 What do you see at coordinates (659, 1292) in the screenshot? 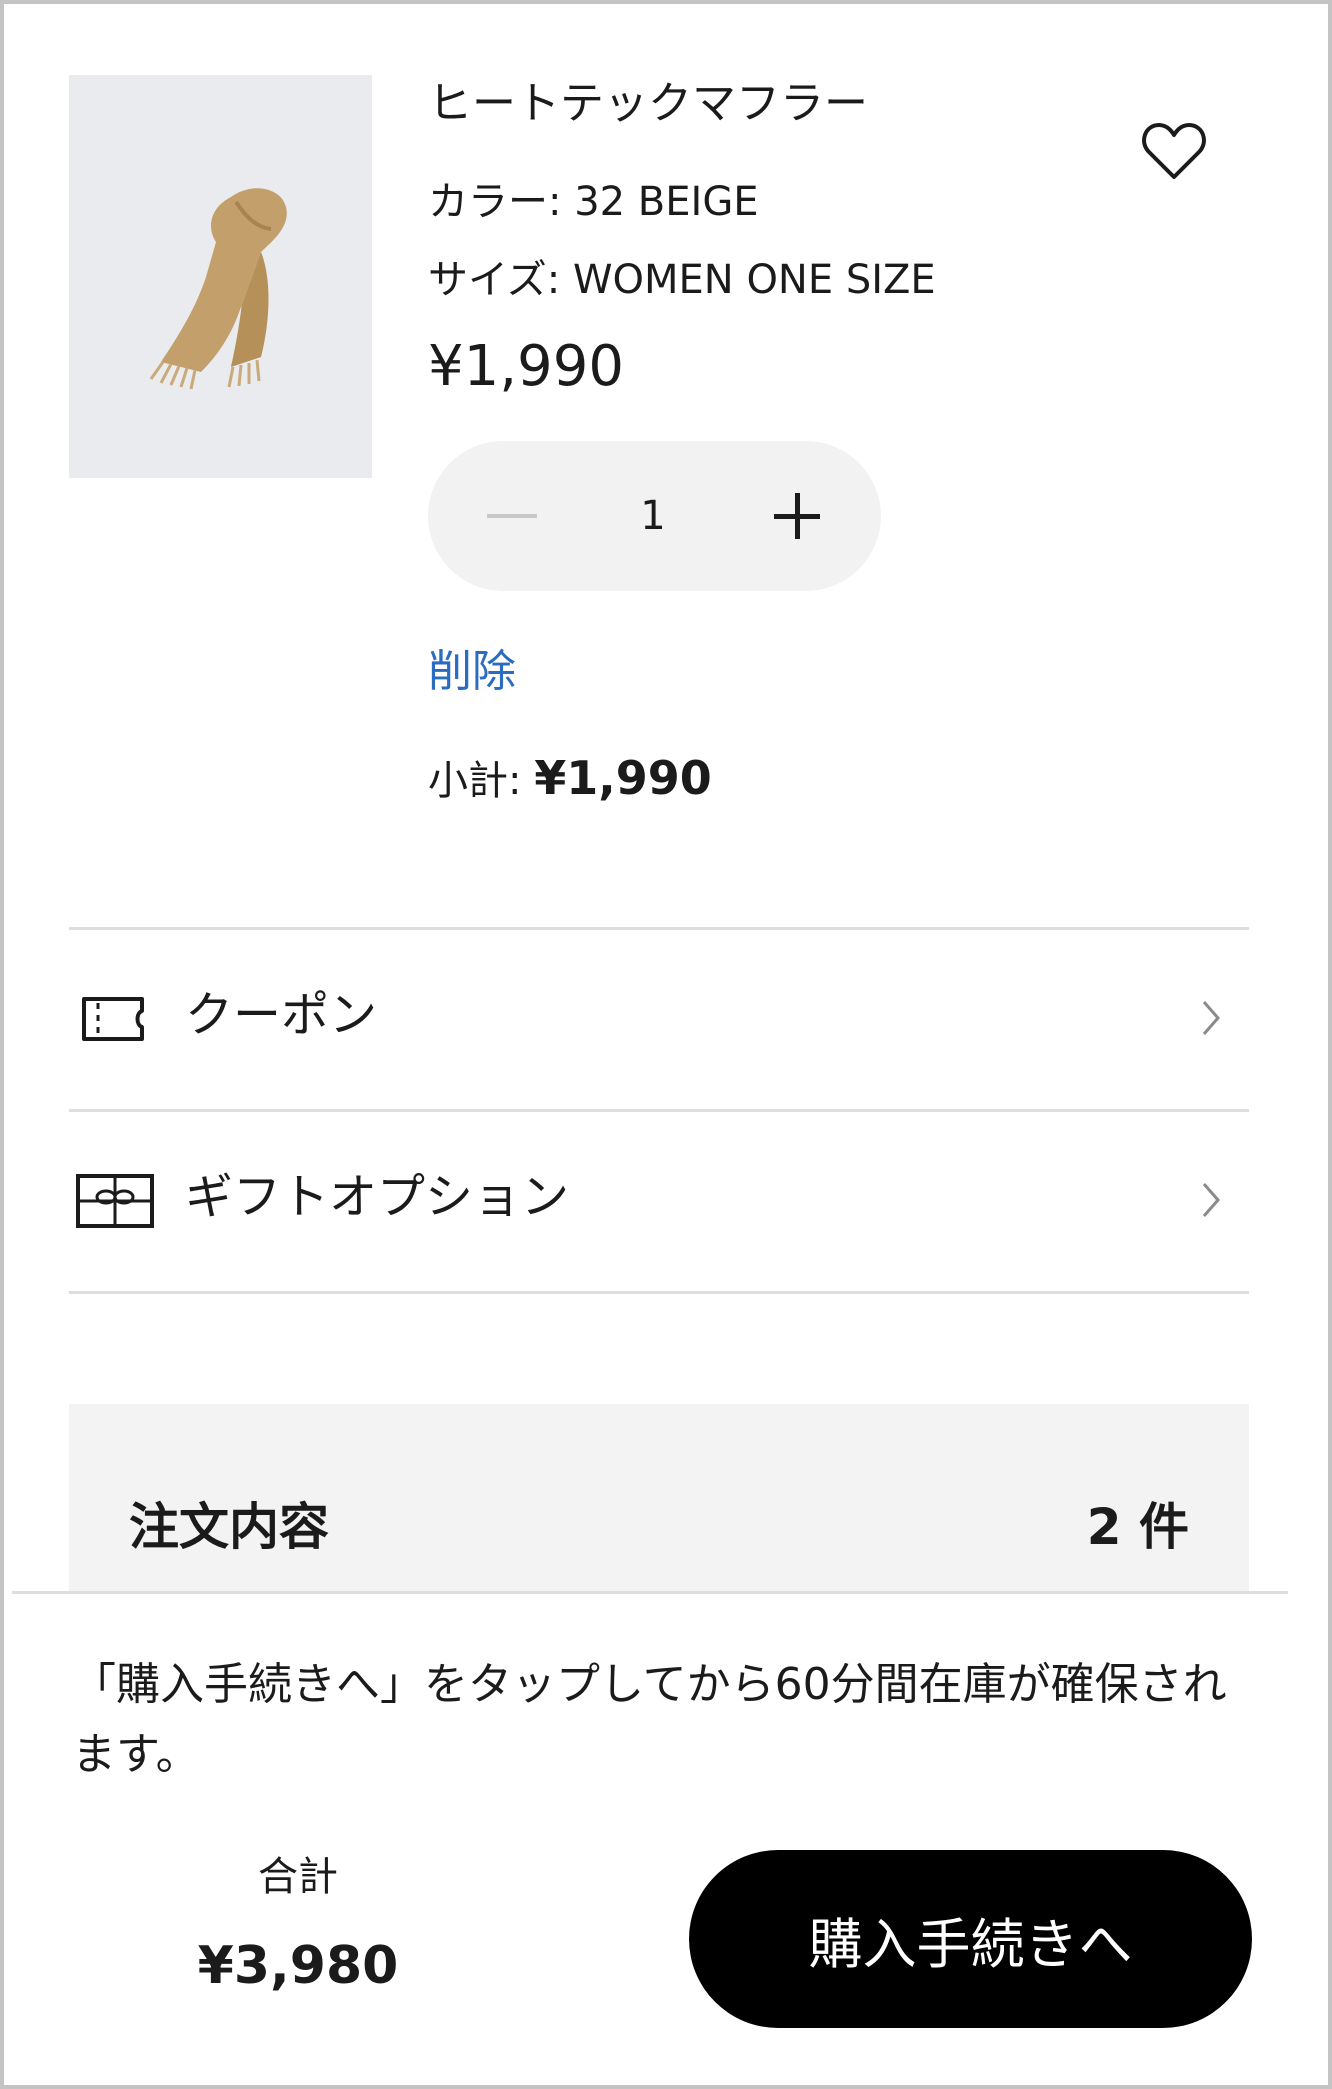
I see `divider` at bounding box center [659, 1292].